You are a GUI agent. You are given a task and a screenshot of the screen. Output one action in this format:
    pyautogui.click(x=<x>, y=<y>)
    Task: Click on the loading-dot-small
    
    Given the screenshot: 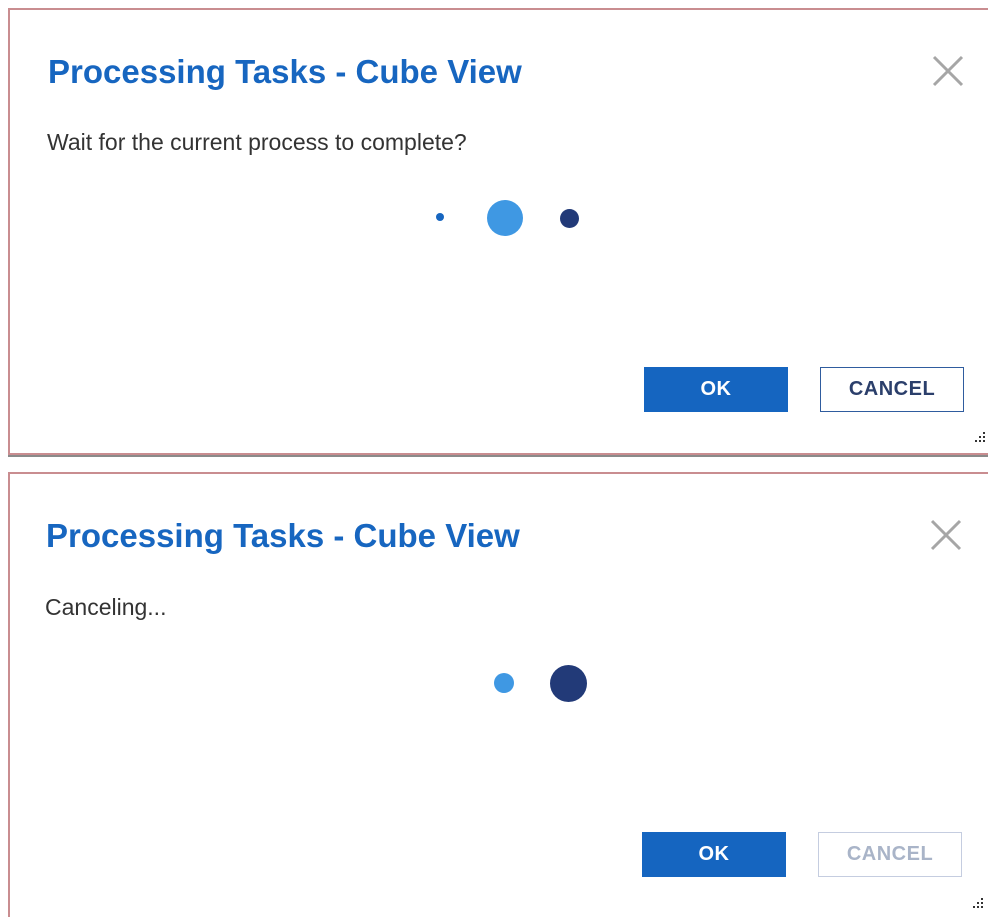 What is the action you would take?
    pyautogui.click(x=440, y=217)
    